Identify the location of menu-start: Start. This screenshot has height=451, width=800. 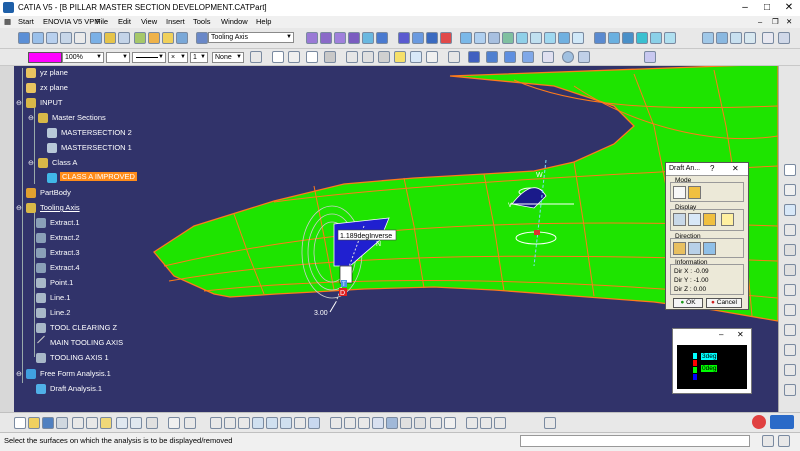
(26, 21).